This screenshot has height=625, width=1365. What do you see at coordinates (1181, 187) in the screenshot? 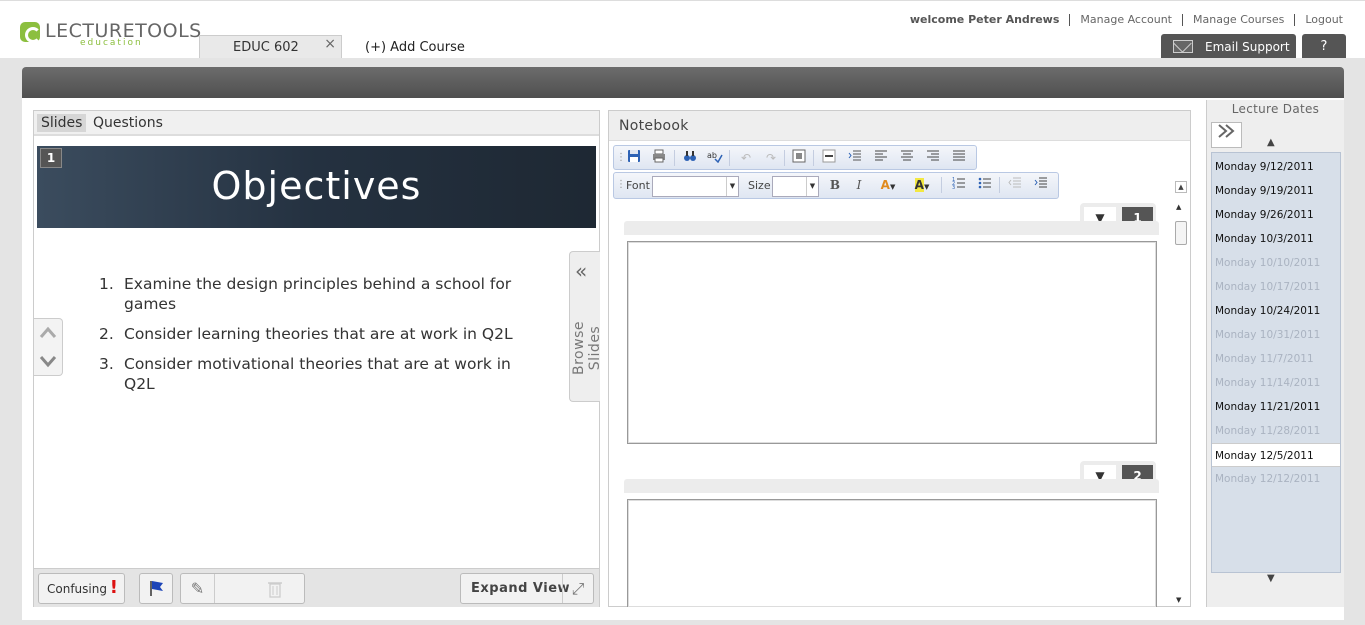
I see `collapse-toolbar-icon: ▲` at bounding box center [1181, 187].